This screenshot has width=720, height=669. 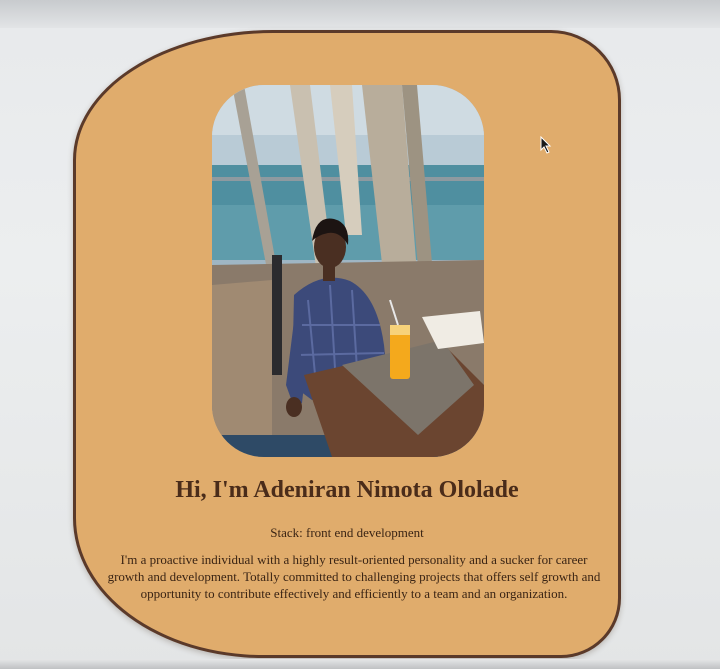 I want to click on monitor-top-edge, so click(x=360, y=14).